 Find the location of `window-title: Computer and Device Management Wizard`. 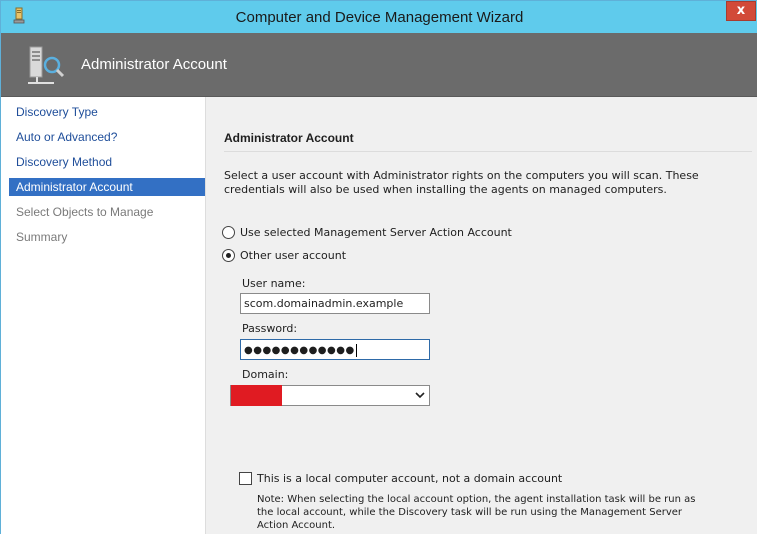

window-title: Computer and Device Management Wizard is located at coordinates (379, 17).